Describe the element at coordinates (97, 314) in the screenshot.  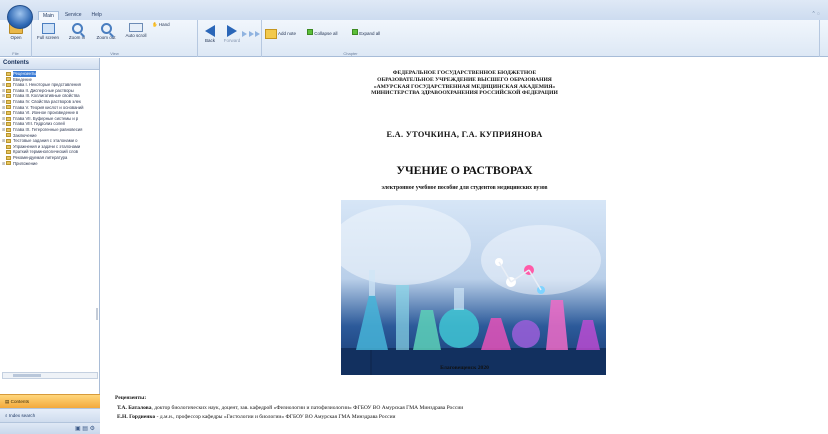
I see `tree-vertical-scrollbar` at that location.